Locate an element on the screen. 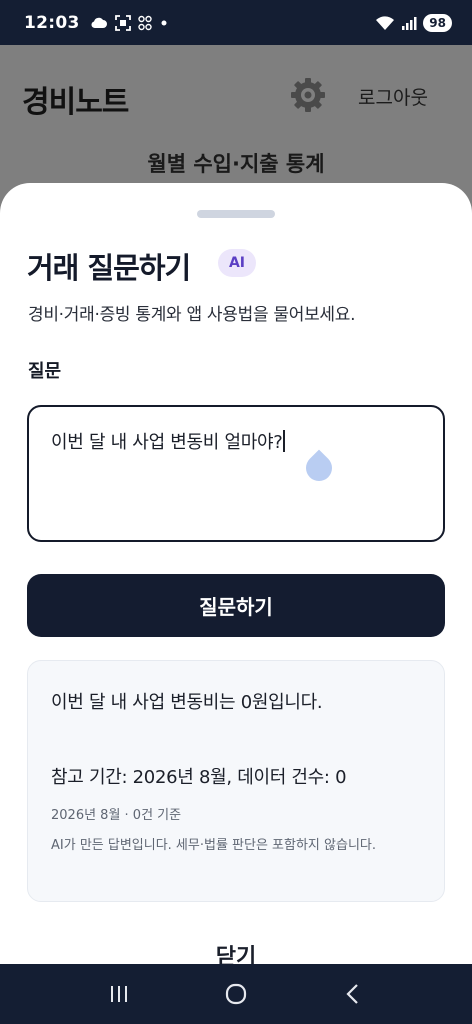 This screenshot has height=1024, width=472. cloud-icon is located at coordinates (99, 22).